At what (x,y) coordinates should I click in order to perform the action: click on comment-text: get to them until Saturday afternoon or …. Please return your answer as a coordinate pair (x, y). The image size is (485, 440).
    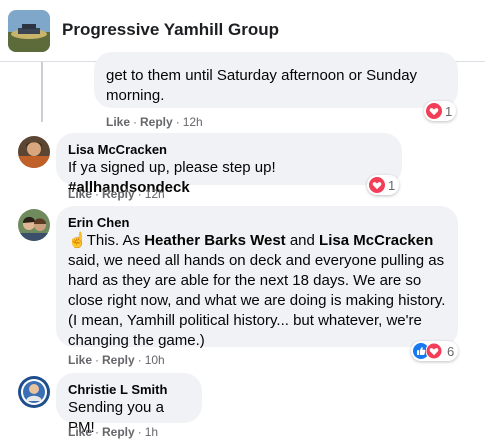
    Looking at the image, I should click on (262, 85).